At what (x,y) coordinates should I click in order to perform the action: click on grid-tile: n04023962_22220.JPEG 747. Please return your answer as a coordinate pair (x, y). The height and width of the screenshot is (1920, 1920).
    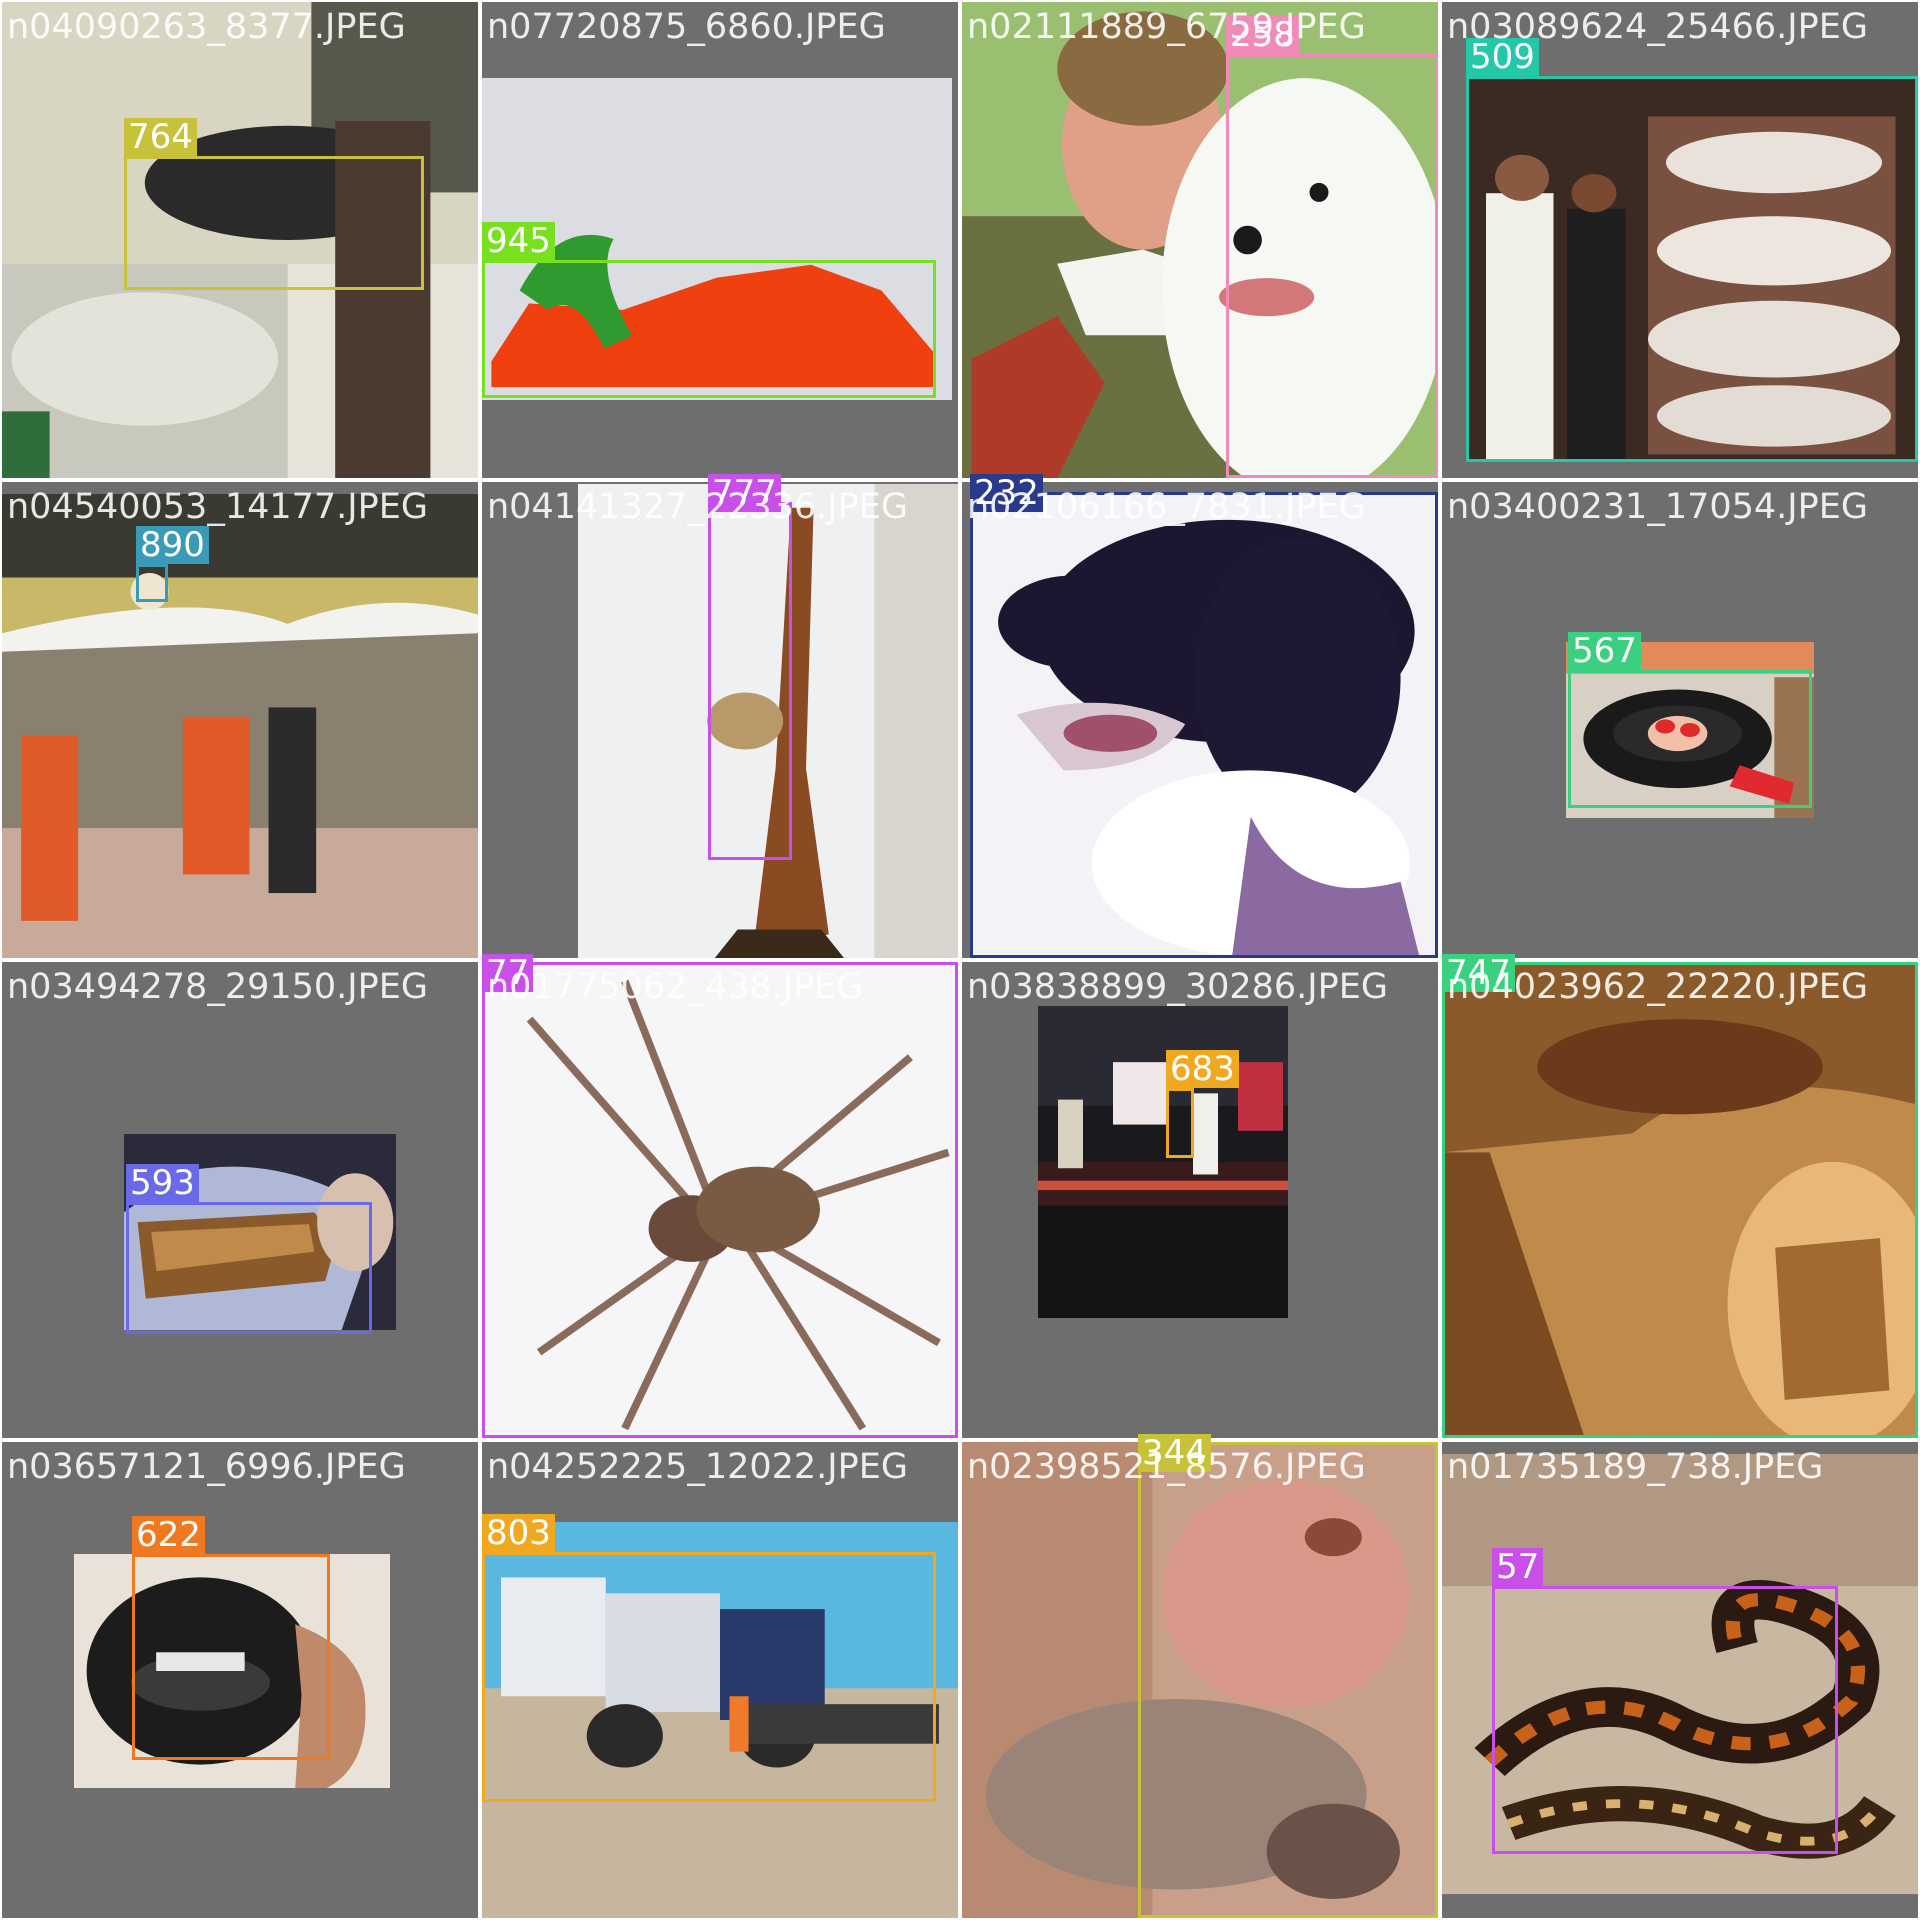
    Looking at the image, I should click on (1680, 1196).